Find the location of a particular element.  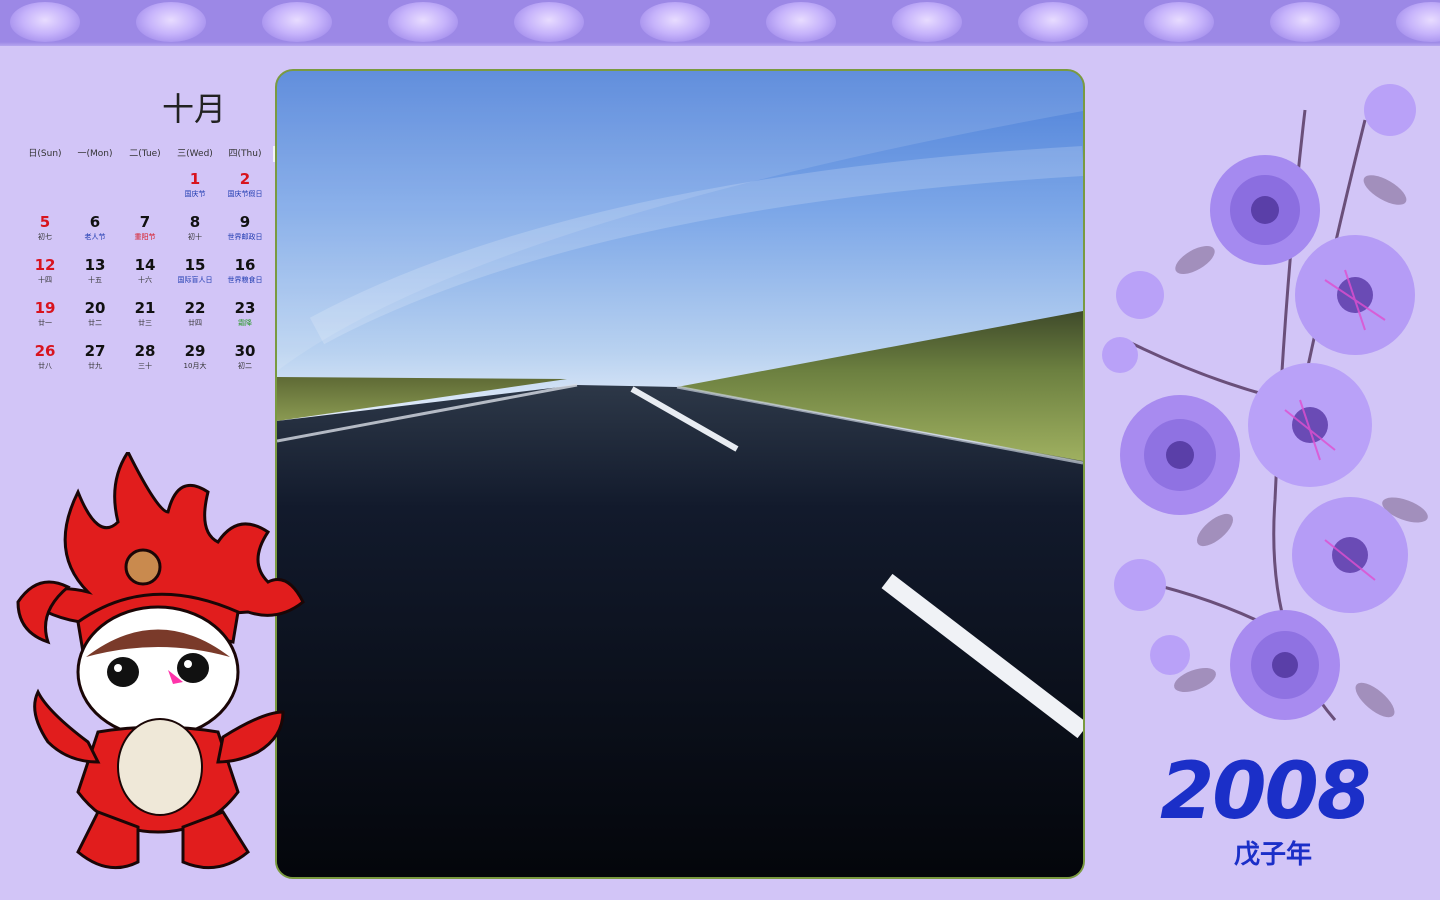

calendar-day: 15 国际盲人日 is located at coordinates (195, 277).